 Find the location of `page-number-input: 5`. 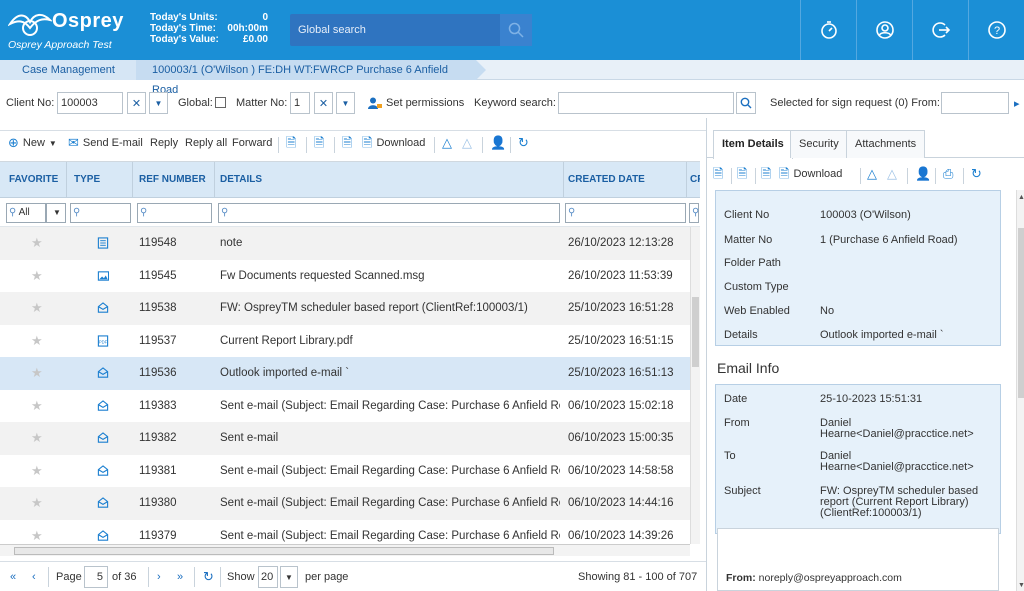

page-number-input: 5 is located at coordinates (96, 577).